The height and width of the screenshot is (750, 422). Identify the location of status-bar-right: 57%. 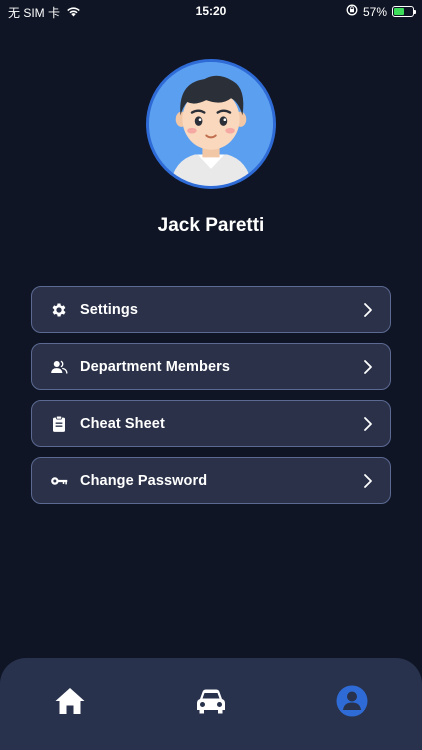
(381, 11).